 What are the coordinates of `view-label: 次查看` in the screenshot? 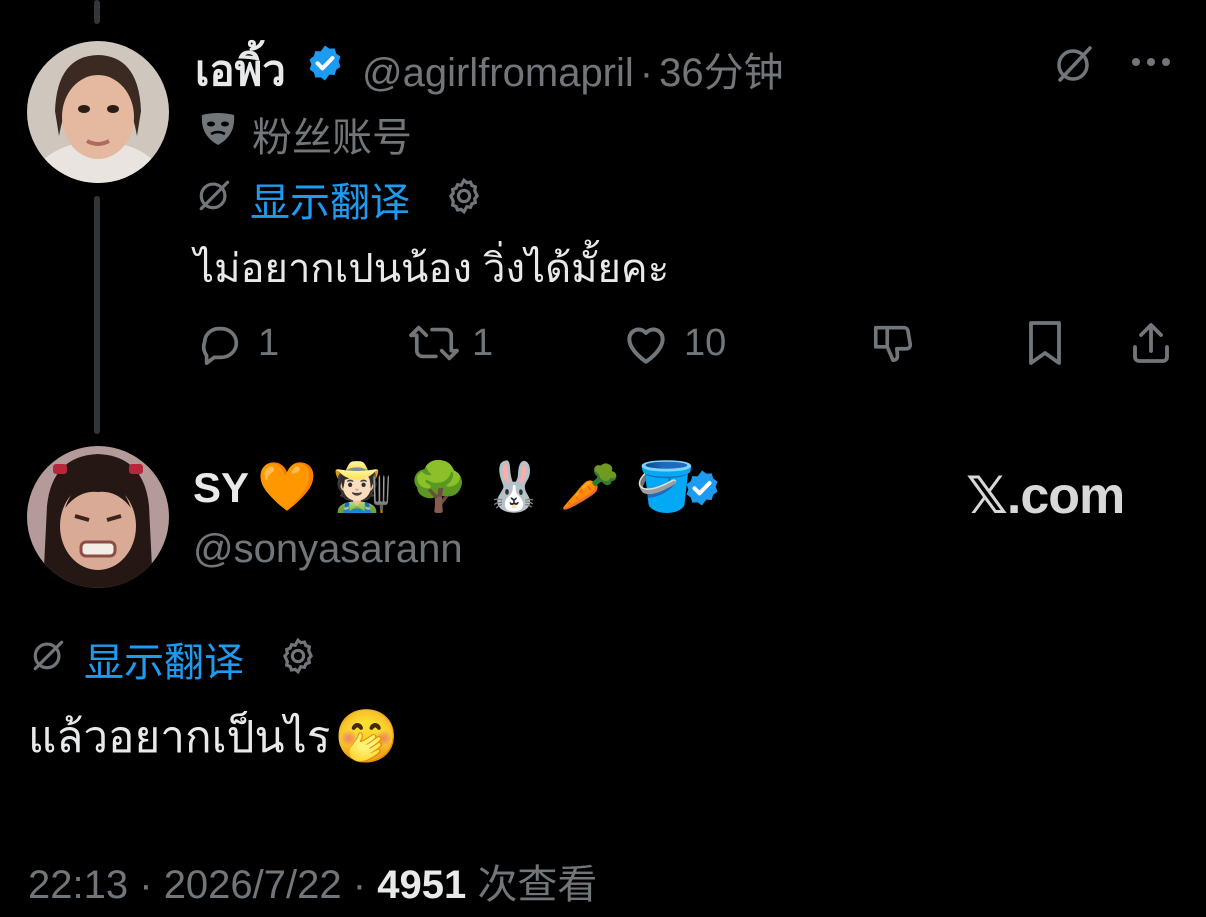 It's located at (537, 885).